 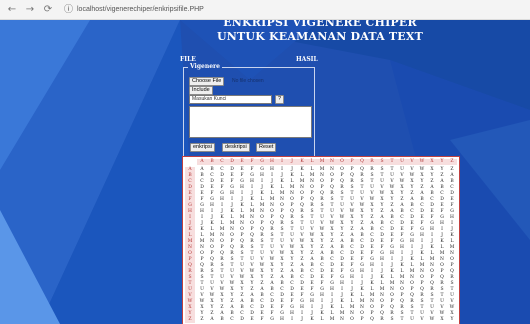 What do you see at coordinates (322, 162) in the screenshot?
I see `table-header-cell: M` at bounding box center [322, 162].